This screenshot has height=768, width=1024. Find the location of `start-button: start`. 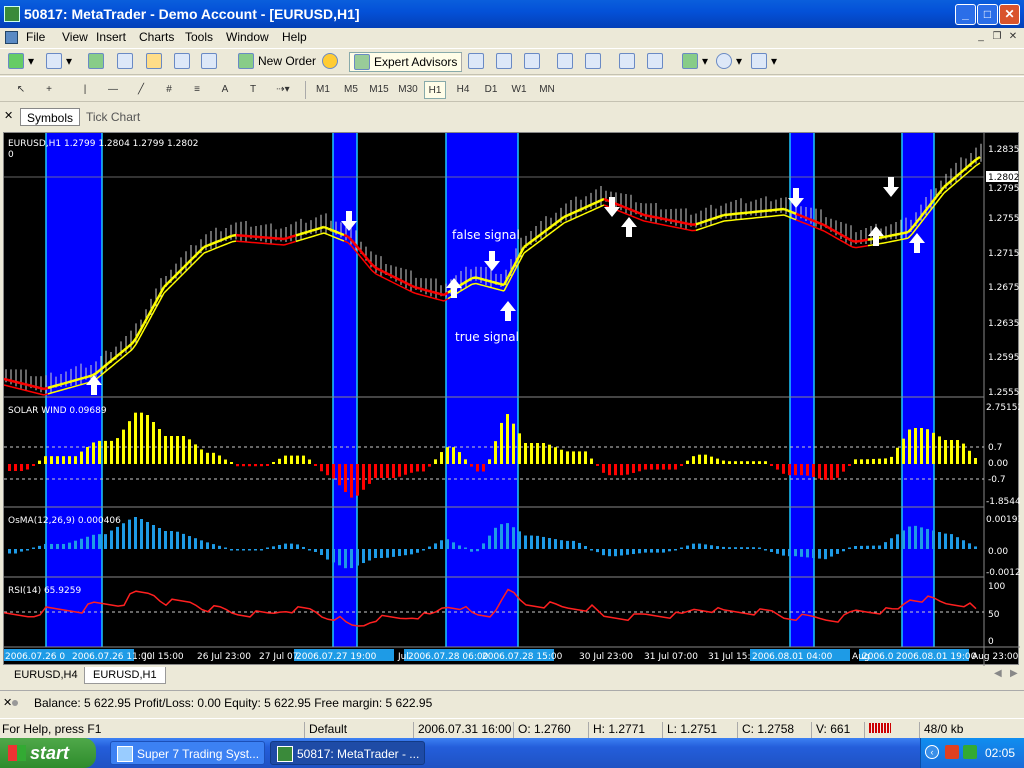

start-button: start is located at coordinates (48, 753).